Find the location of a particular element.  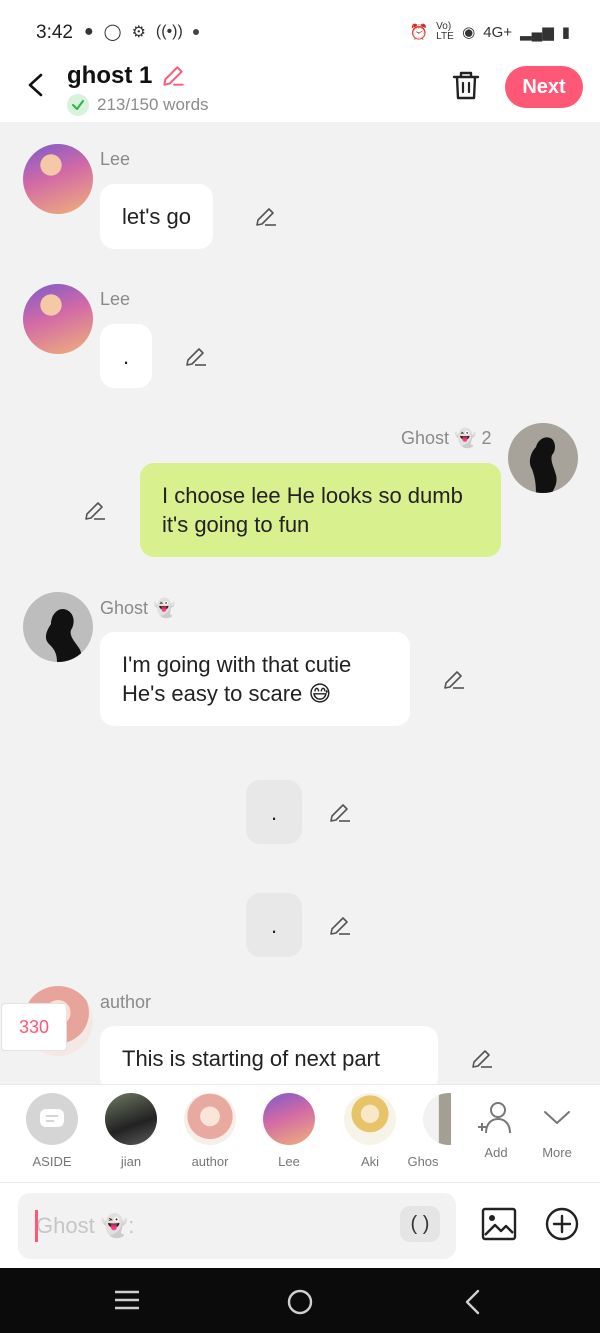

image-icon is located at coordinates (499, 1224).